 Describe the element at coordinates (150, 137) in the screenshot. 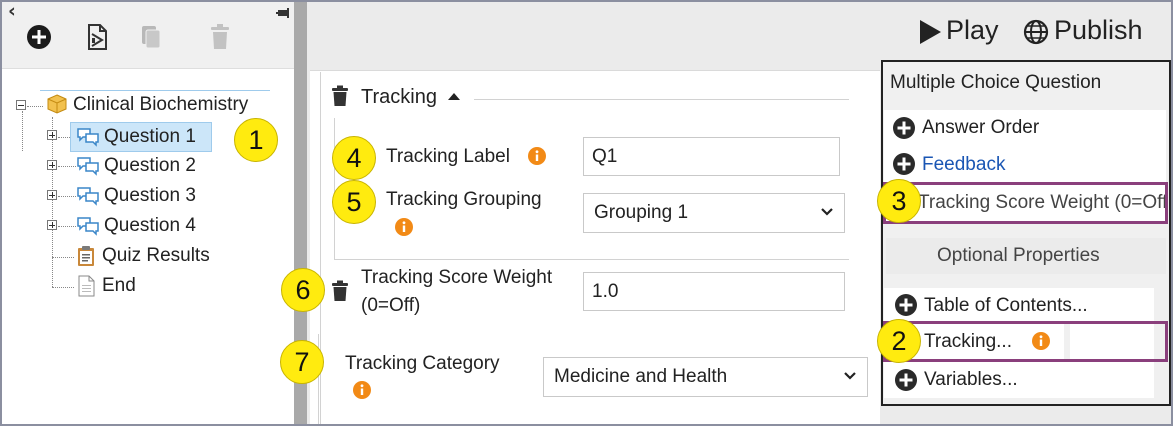

I see `tree-item-question-1: Question 1` at that location.